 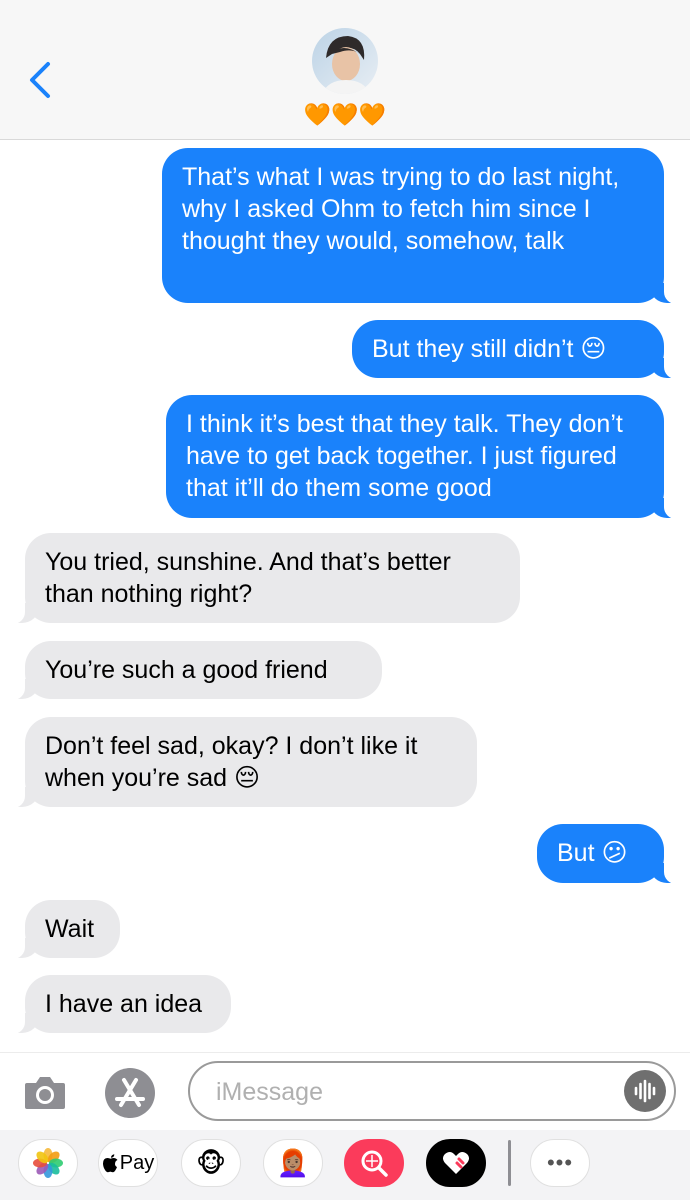 What do you see at coordinates (269, 1092) in the screenshot?
I see `imessage-placeholder: iMessage` at bounding box center [269, 1092].